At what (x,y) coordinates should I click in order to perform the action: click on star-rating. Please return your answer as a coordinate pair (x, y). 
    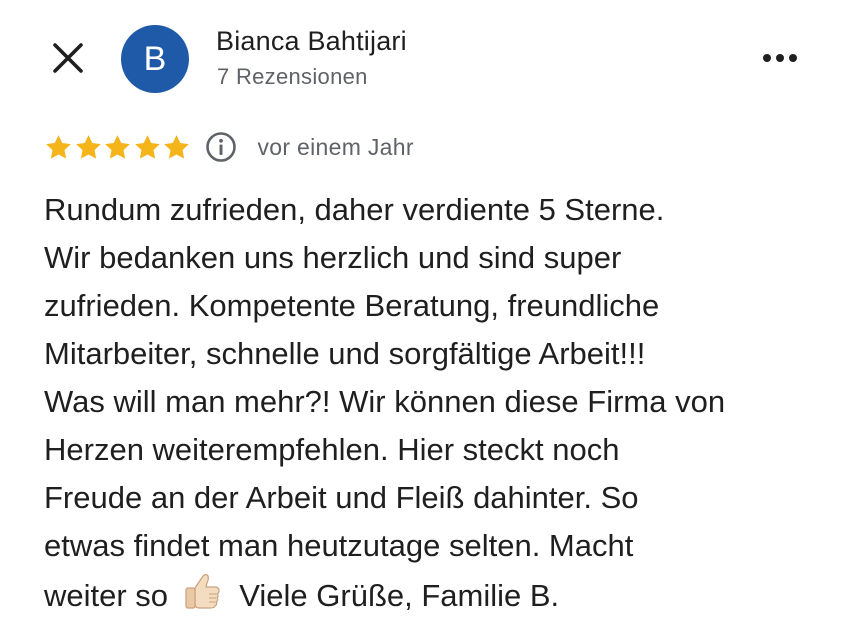
    Looking at the image, I should click on (118, 147).